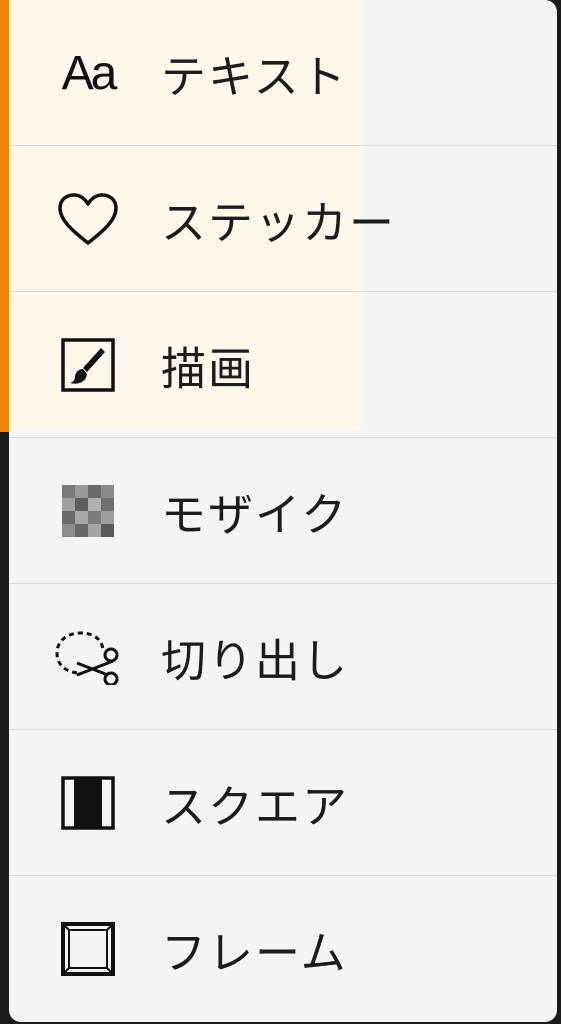 The image size is (561, 1024). What do you see at coordinates (88, 365) in the screenshot?
I see `paintbrush-icon` at bounding box center [88, 365].